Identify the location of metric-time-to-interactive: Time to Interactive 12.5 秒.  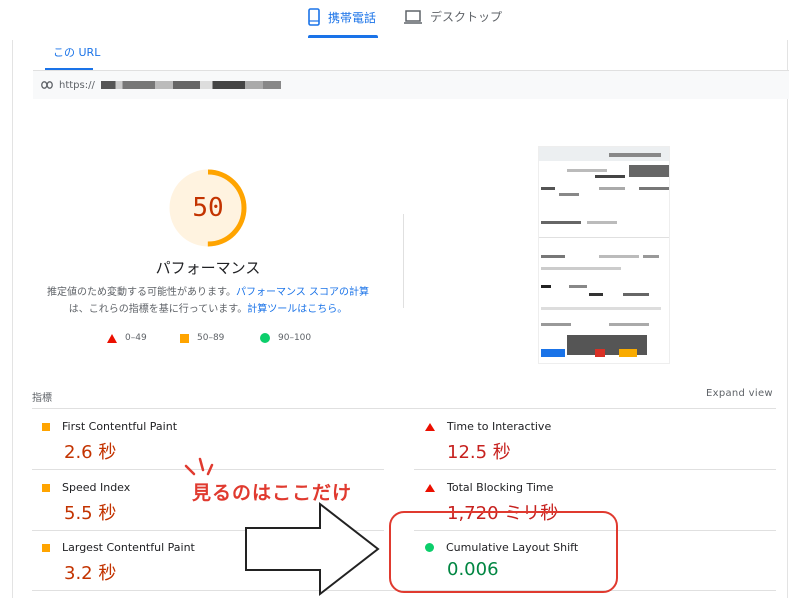
(595, 450).